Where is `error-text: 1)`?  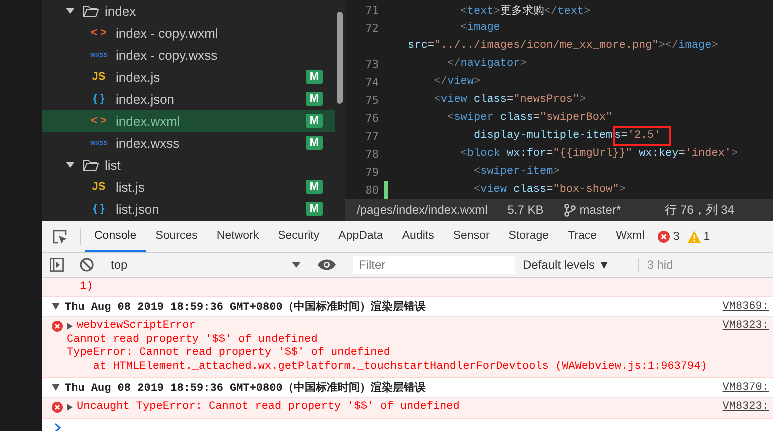
error-text: 1) is located at coordinates (87, 287).